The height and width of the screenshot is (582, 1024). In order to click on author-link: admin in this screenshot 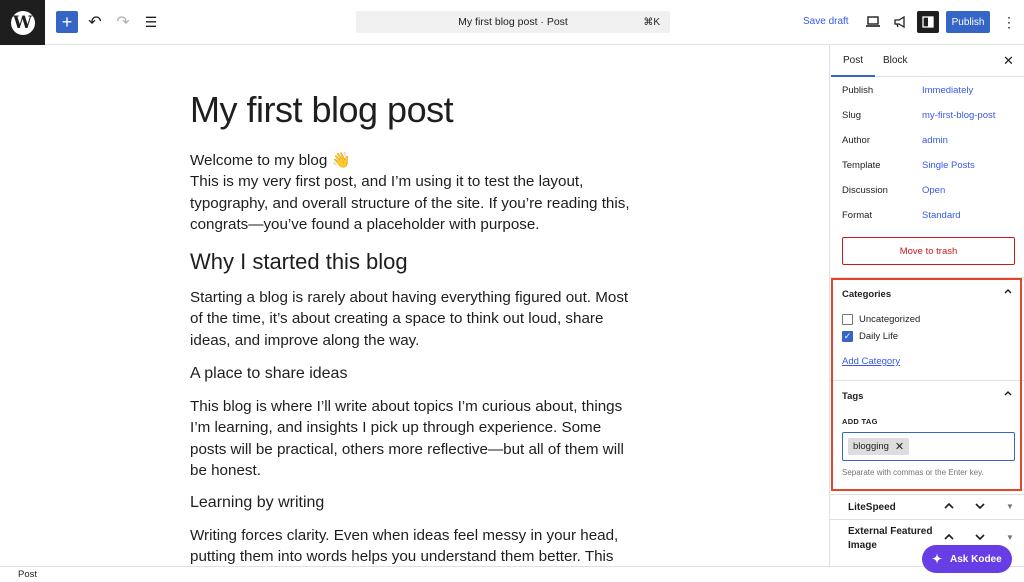, I will do `click(935, 140)`.